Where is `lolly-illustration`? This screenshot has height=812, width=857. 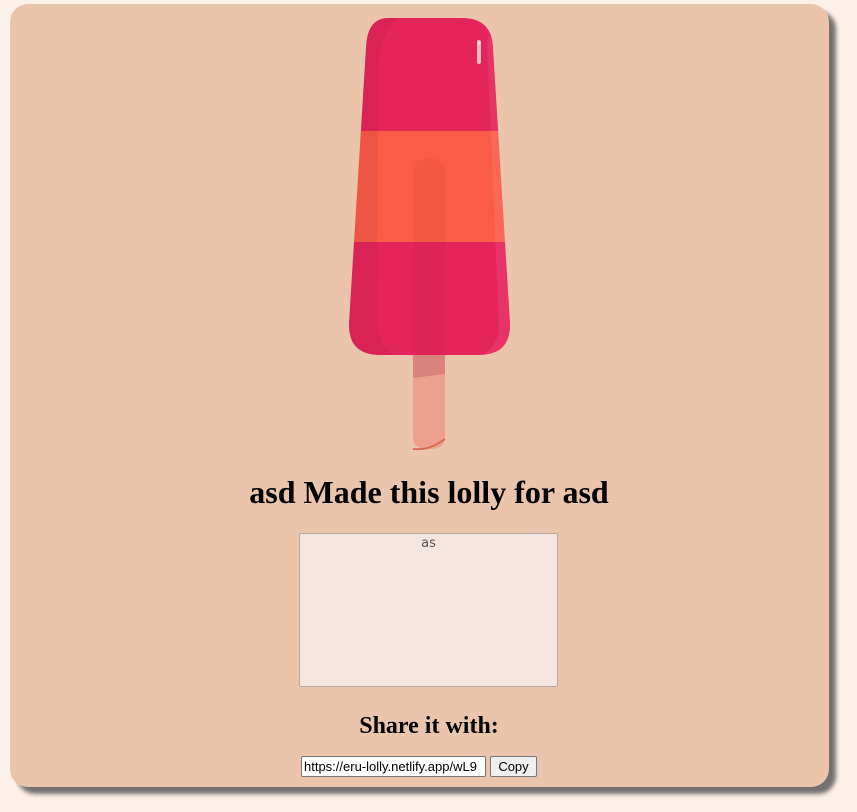
lolly-illustration is located at coordinates (429, 234).